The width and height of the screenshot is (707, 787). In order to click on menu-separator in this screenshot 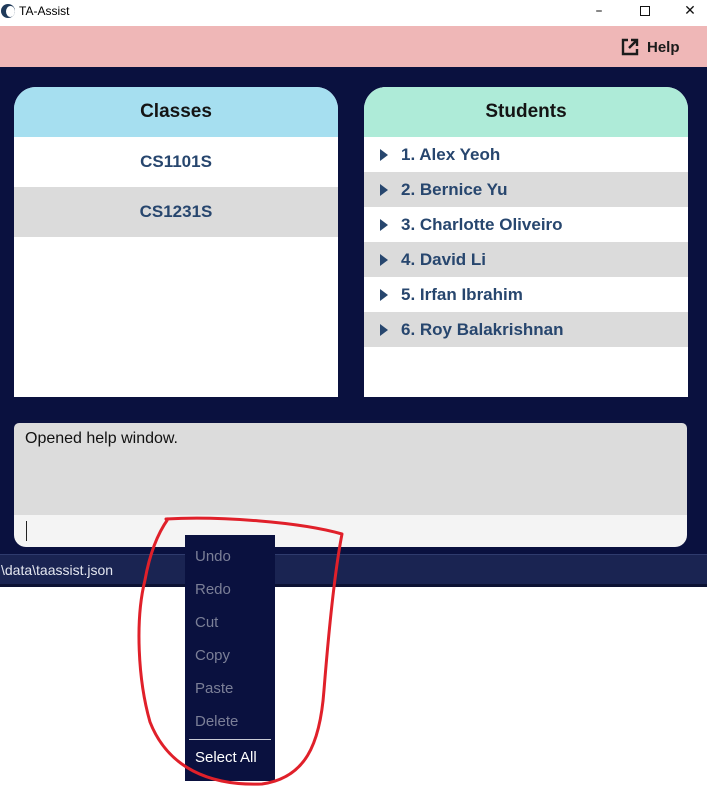, I will do `click(230, 739)`.